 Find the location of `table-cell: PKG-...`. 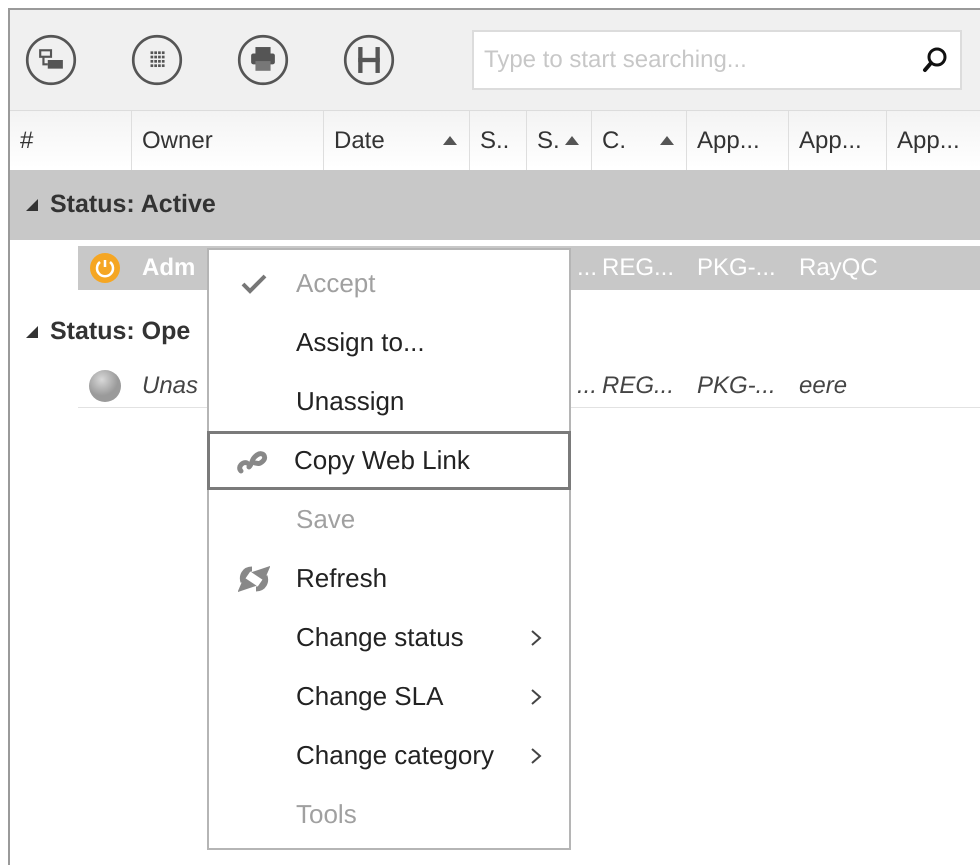

table-cell: PKG-... is located at coordinates (736, 385).